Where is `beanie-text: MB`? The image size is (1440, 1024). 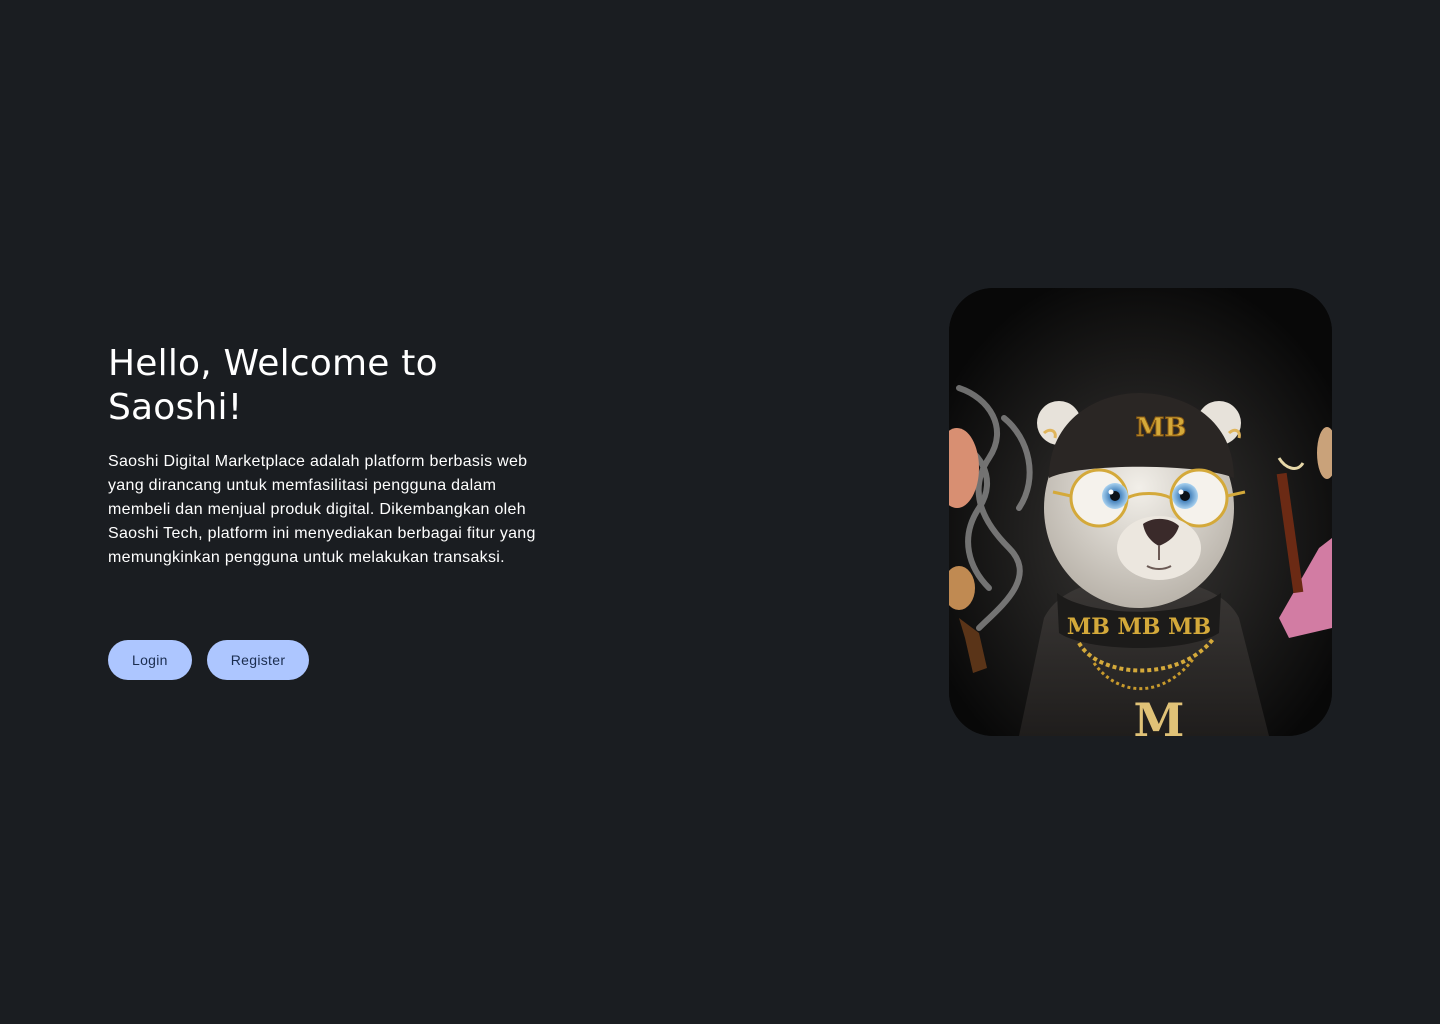 beanie-text: MB is located at coordinates (1161, 428).